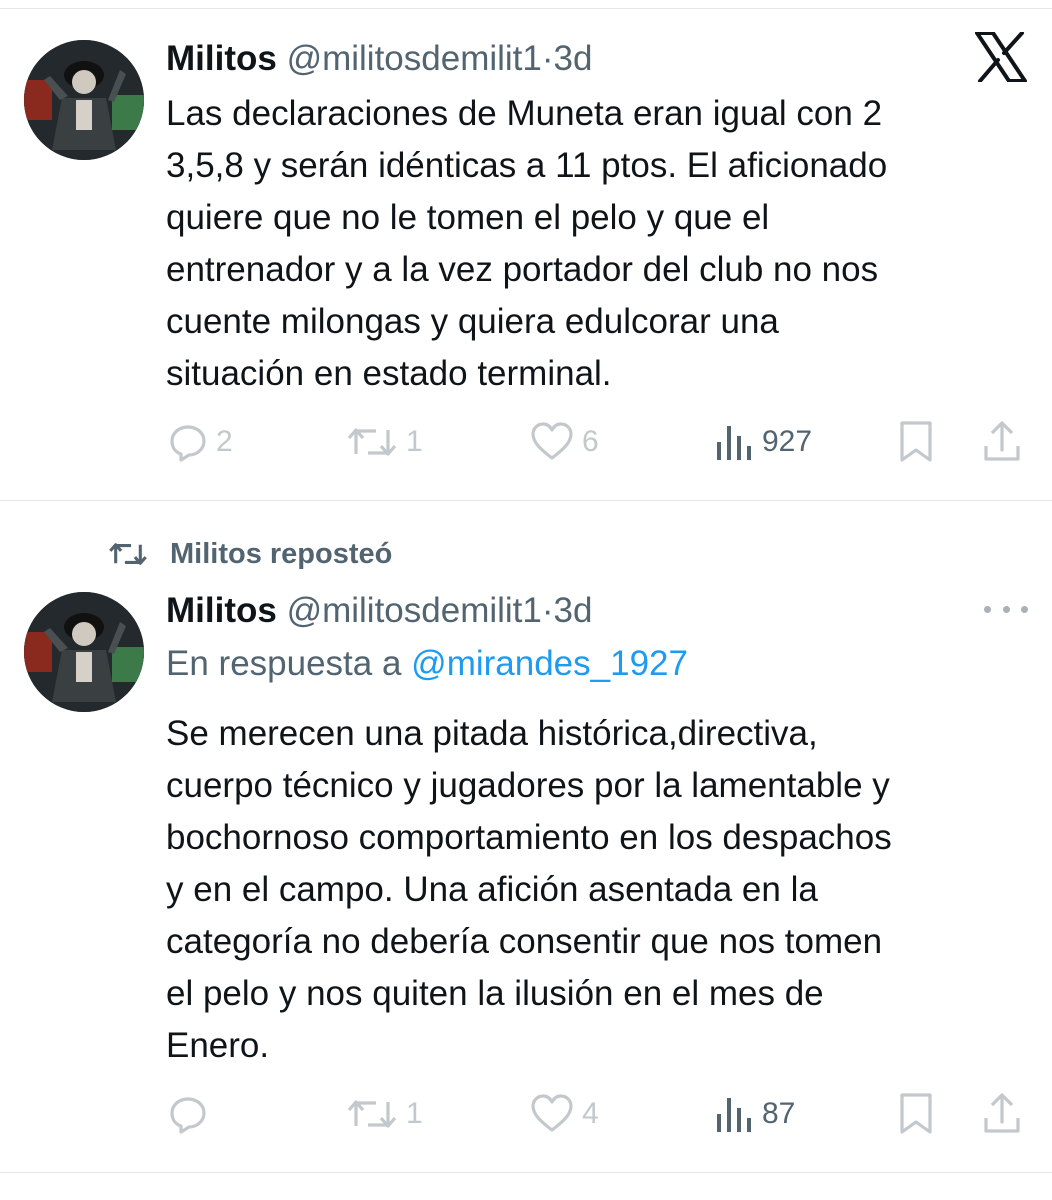  Describe the element at coordinates (526, 1172) in the screenshot. I see `bottom-divider` at that location.